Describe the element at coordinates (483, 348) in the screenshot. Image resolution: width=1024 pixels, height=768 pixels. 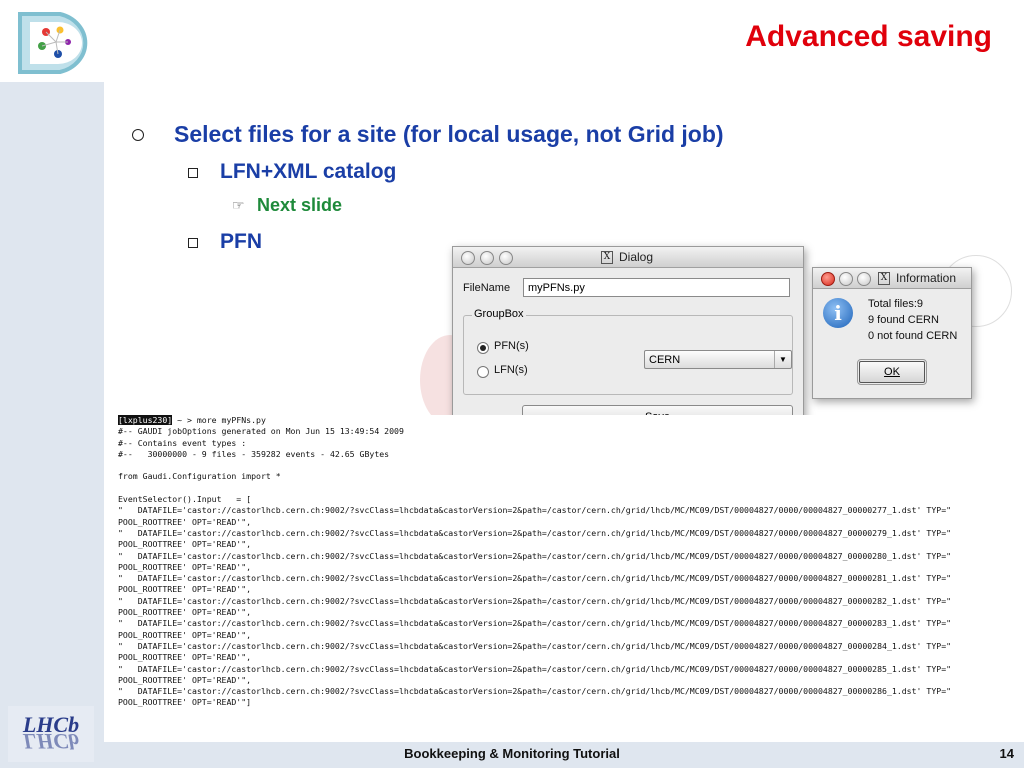
I see `pfn-radio` at that location.